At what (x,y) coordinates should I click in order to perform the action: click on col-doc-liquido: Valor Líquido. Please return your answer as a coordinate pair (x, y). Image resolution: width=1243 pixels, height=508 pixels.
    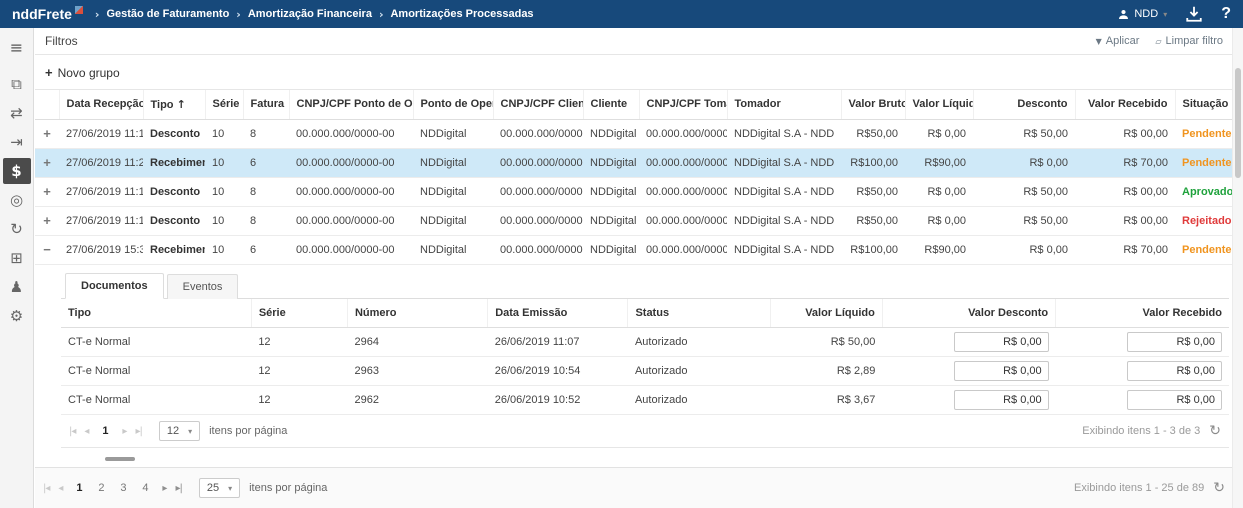
    Looking at the image, I should click on (826, 313).